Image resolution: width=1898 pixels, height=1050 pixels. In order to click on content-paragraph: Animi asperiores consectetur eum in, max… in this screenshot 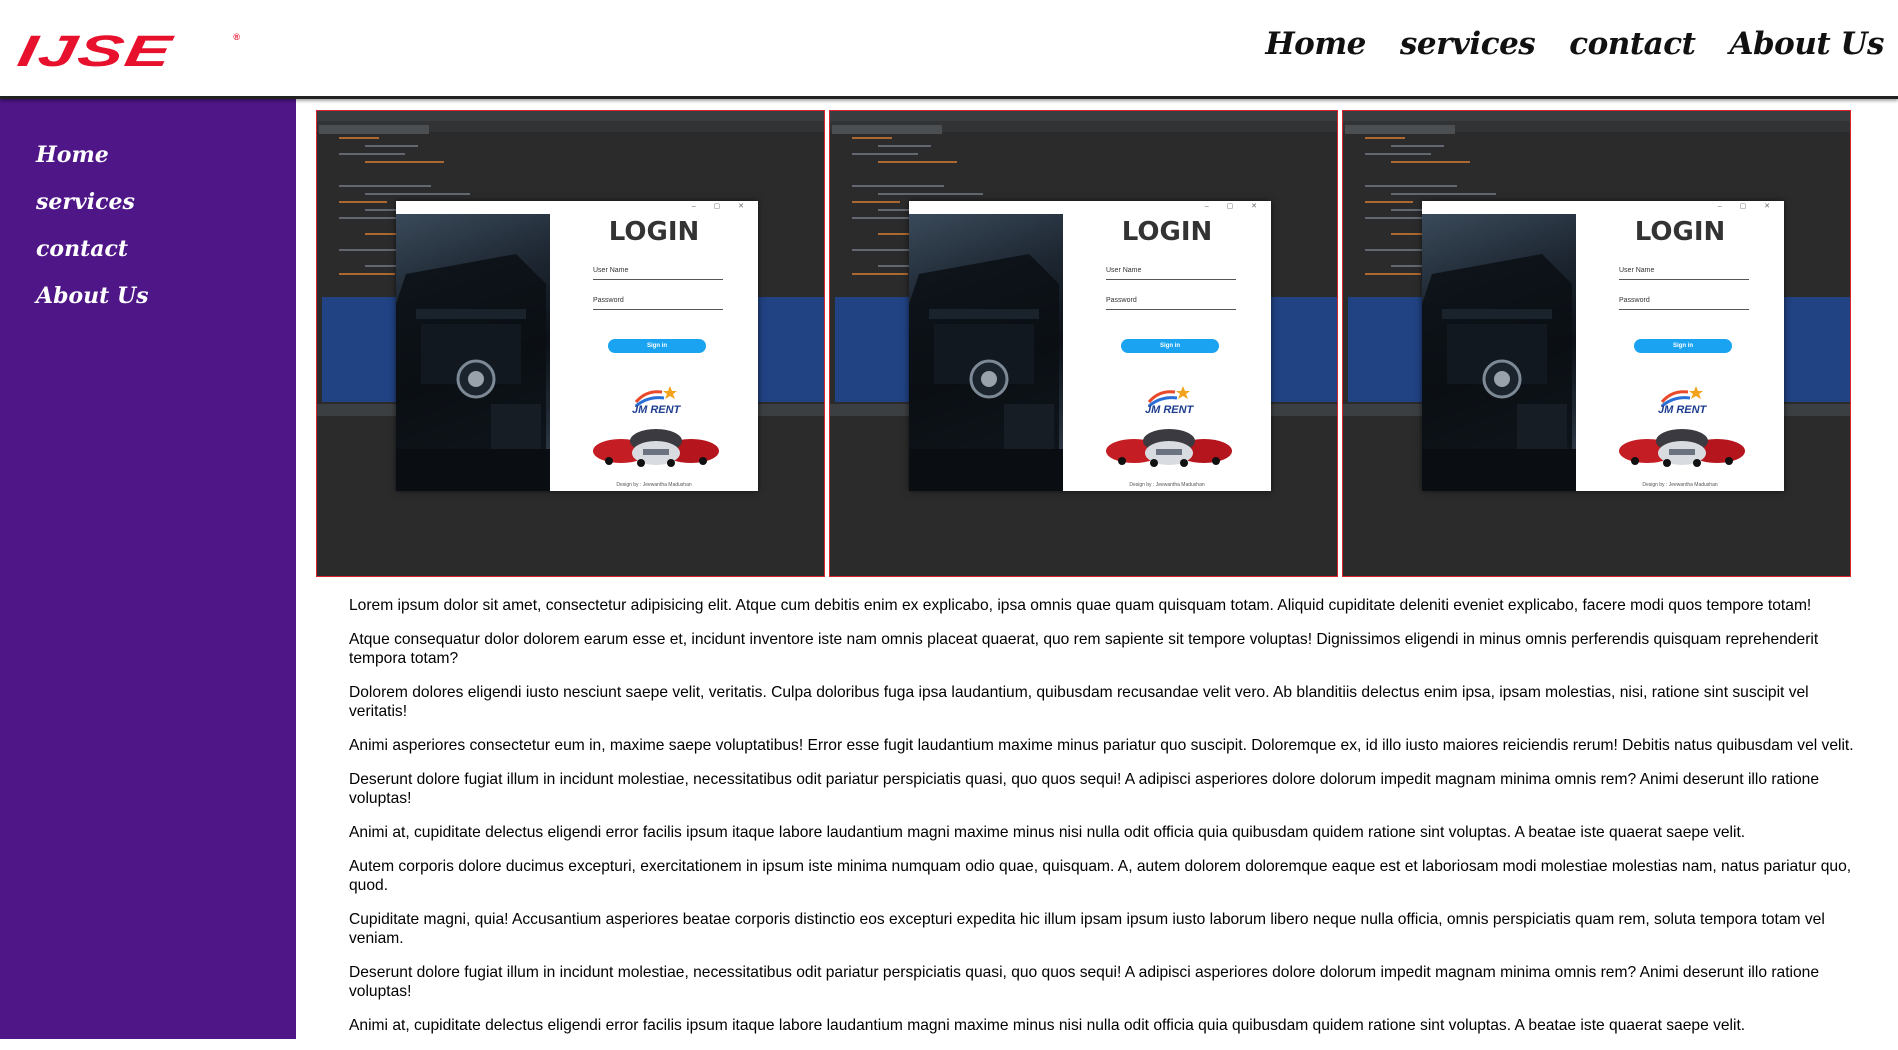, I will do `click(1101, 745)`.